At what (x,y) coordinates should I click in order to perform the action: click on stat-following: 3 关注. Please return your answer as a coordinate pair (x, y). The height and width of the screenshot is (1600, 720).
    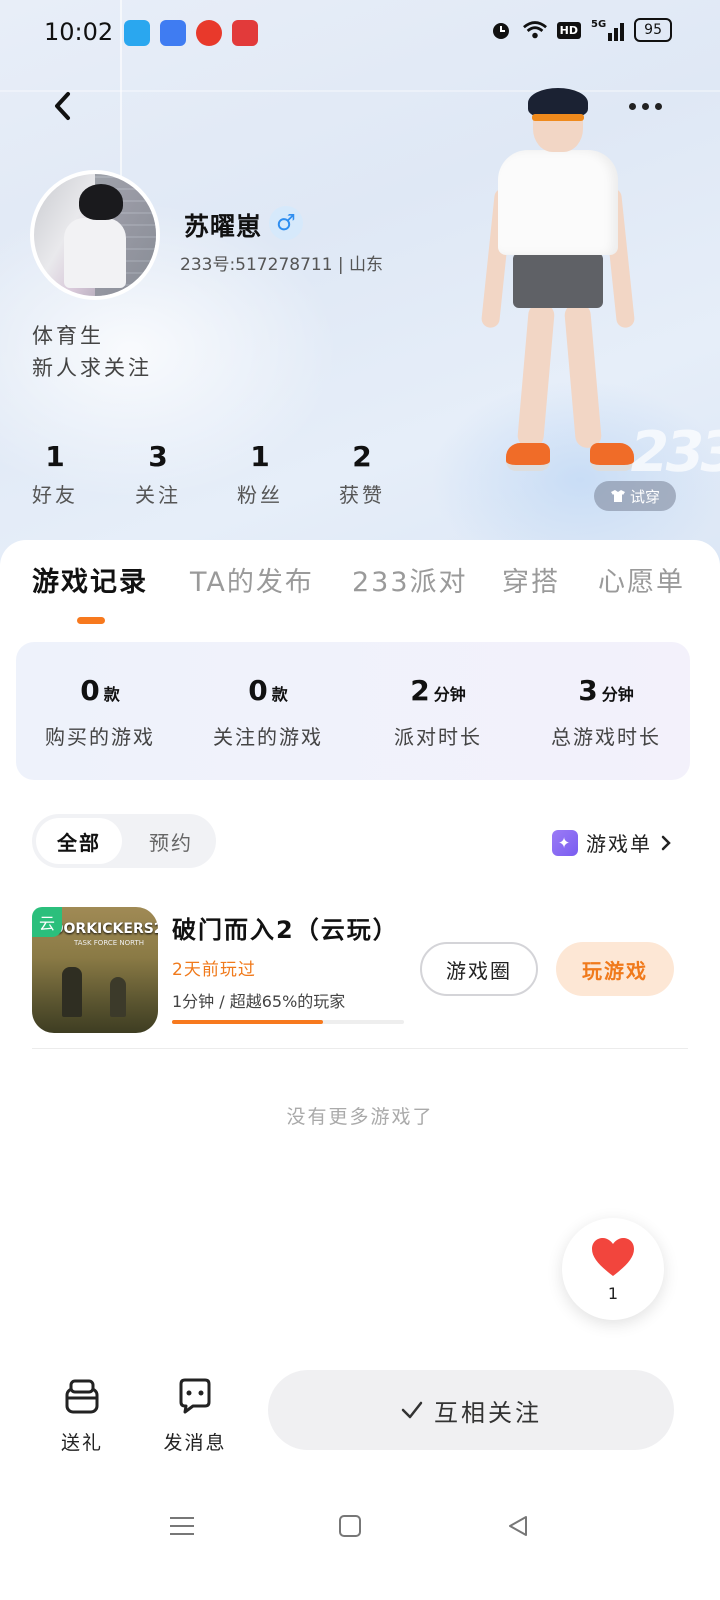
    Looking at the image, I should click on (158, 474).